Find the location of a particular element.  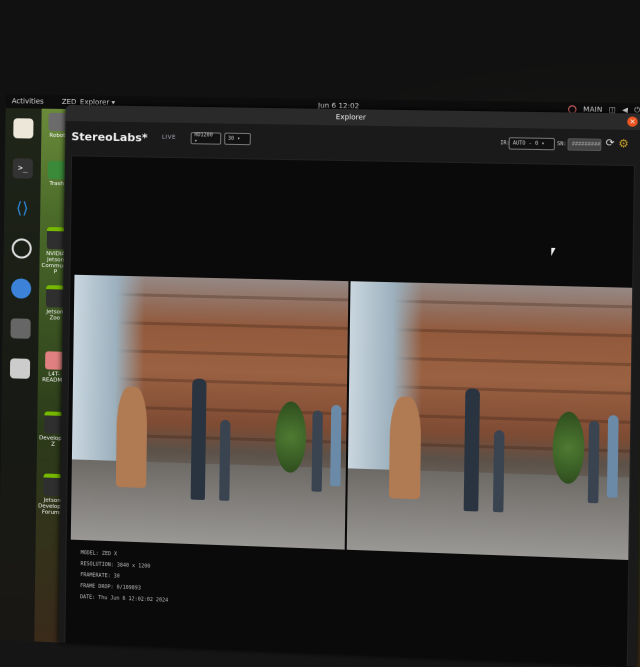

software-icon is located at coordinates (20, 328).